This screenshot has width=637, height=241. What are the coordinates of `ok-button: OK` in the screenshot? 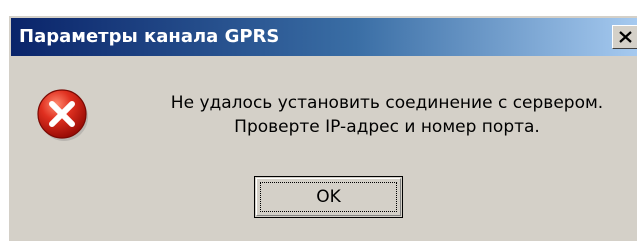 It's located at (328, 197).